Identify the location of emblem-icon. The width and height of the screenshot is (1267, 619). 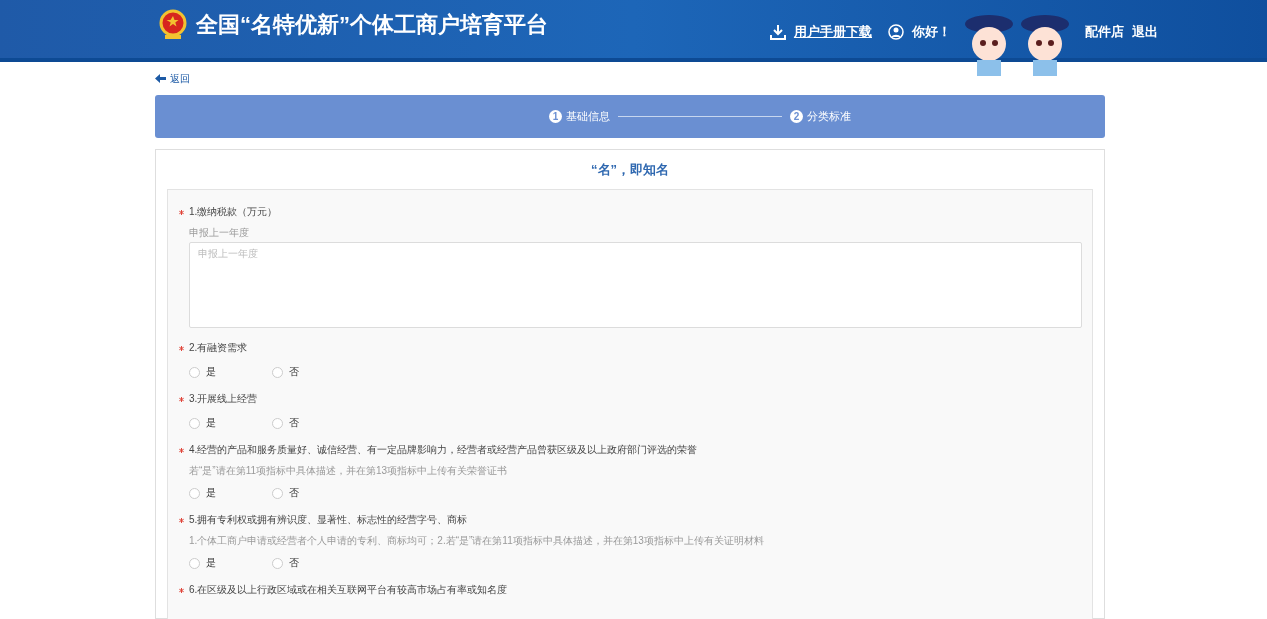
(173, 24).